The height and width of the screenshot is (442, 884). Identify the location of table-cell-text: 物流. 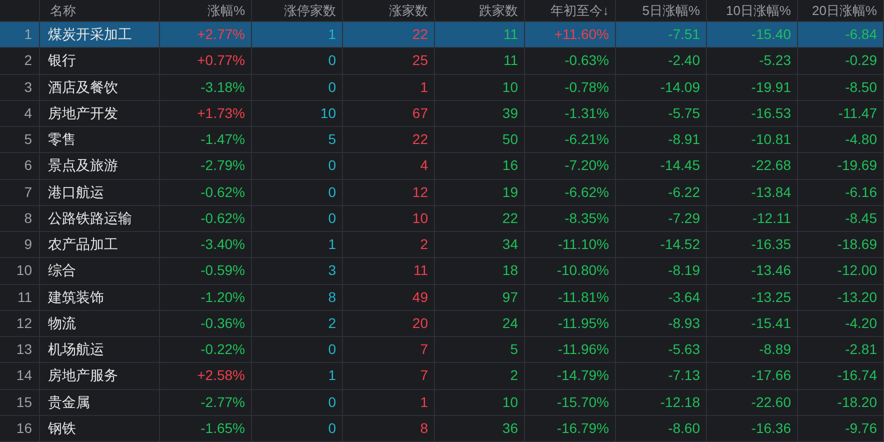
(61, 323).